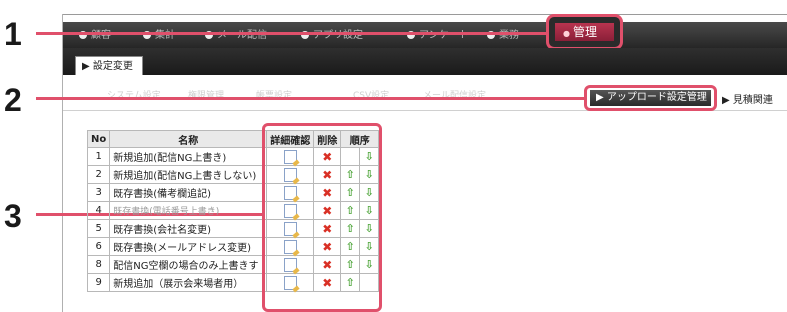 This screenshot has width=787, height=312. Describe the element at coordinates (747, 98) in the screenshot. I see `estimate-link: ▶ 見積関連` at that location.